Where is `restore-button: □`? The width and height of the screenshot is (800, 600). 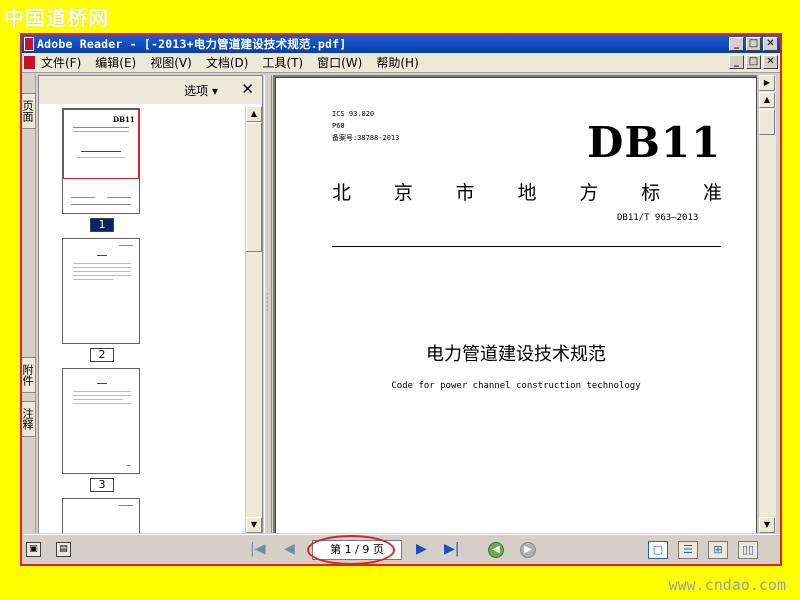 restore-button: □ is located at coordinates (753, 44).